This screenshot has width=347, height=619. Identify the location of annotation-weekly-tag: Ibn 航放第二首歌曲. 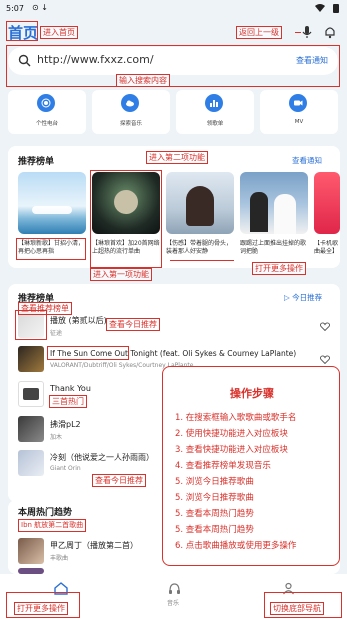
(52, 525).